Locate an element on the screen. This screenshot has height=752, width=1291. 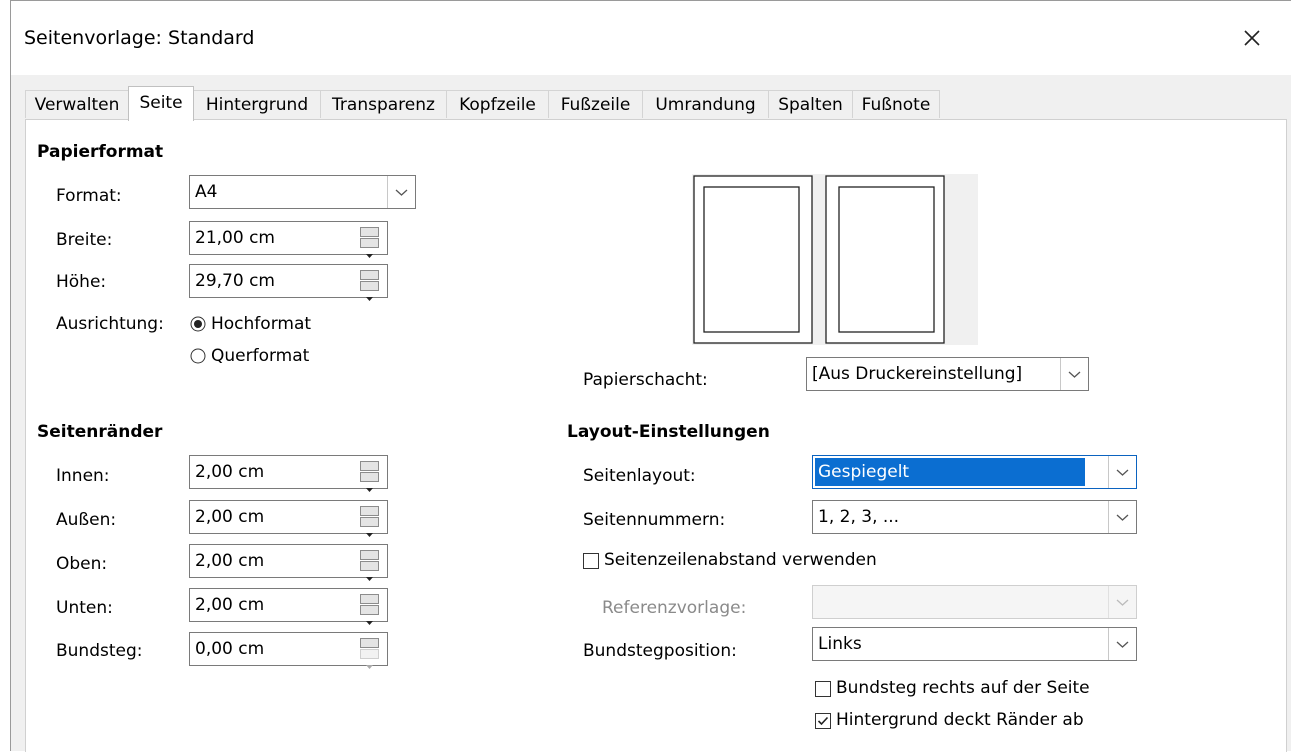
tab-seite: Seite is located at coordinates (161, 103).